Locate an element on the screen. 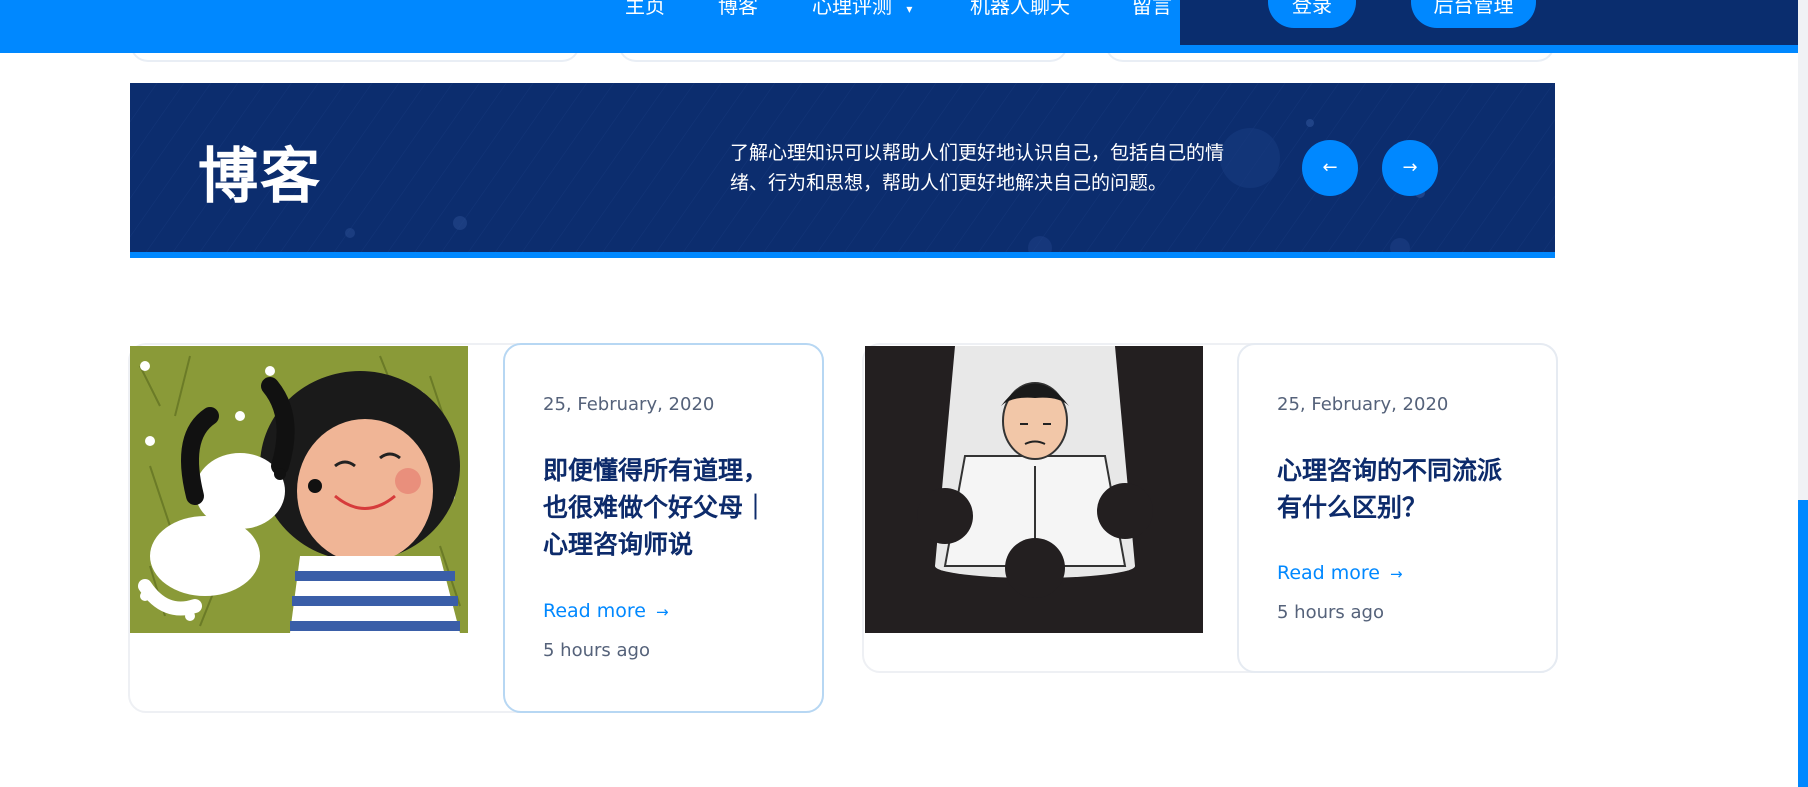 This screenshot has height=787, width=1808. banner-accent-bar is located at coordinates (842, 255).